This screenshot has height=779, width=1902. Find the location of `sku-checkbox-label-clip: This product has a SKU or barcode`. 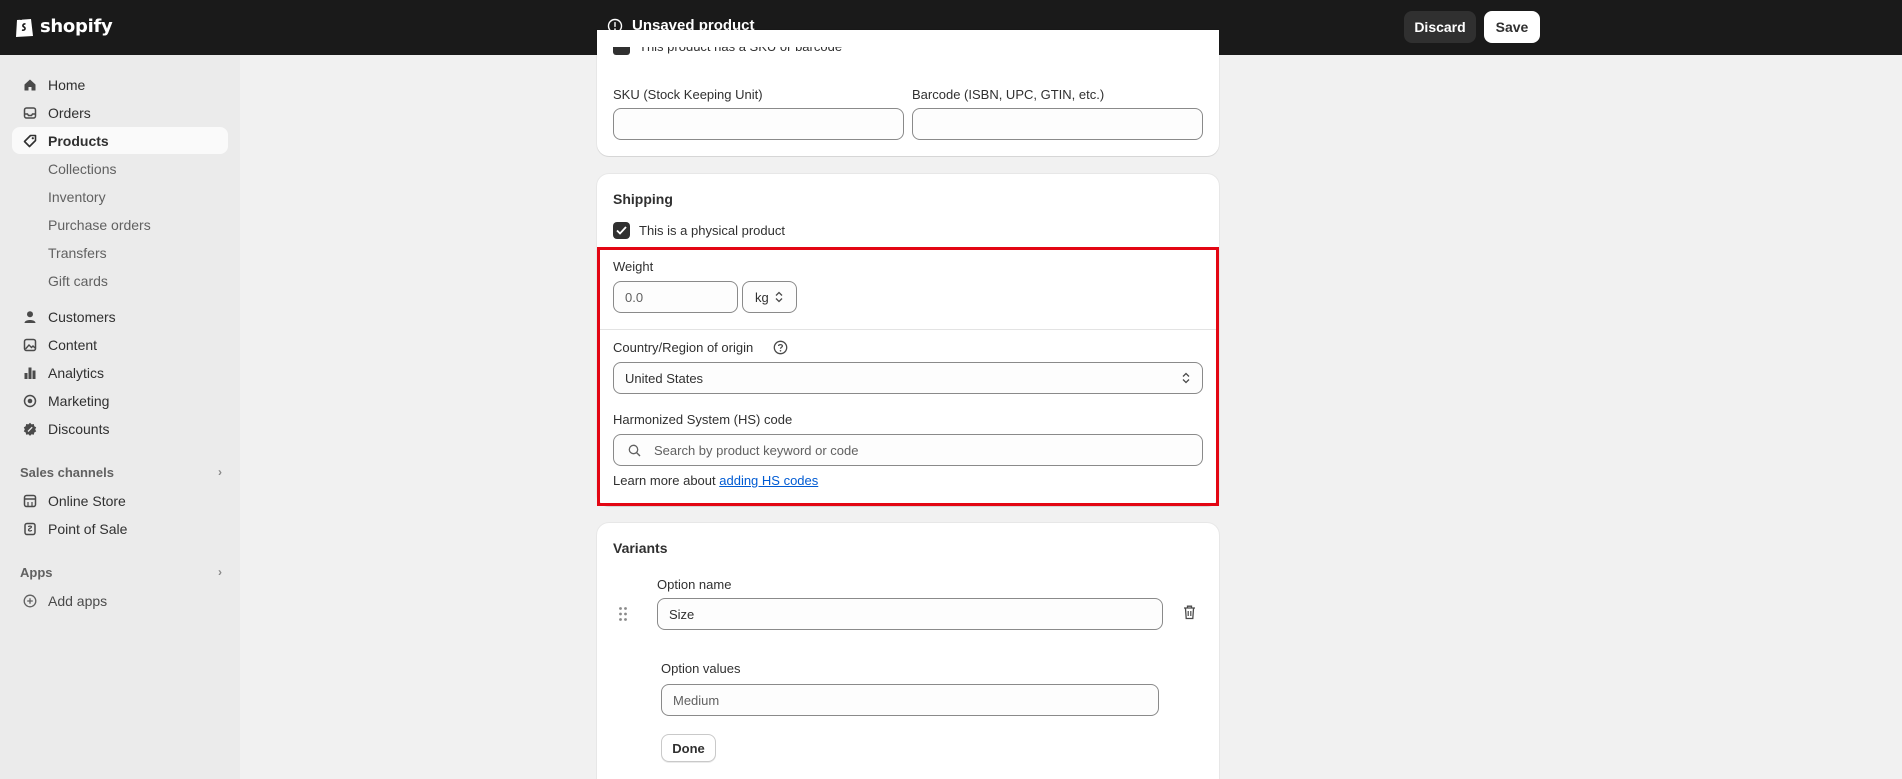

sku-checkbox-label-clip: This product has a SKU or barcode is located at coordinates (740, 51).